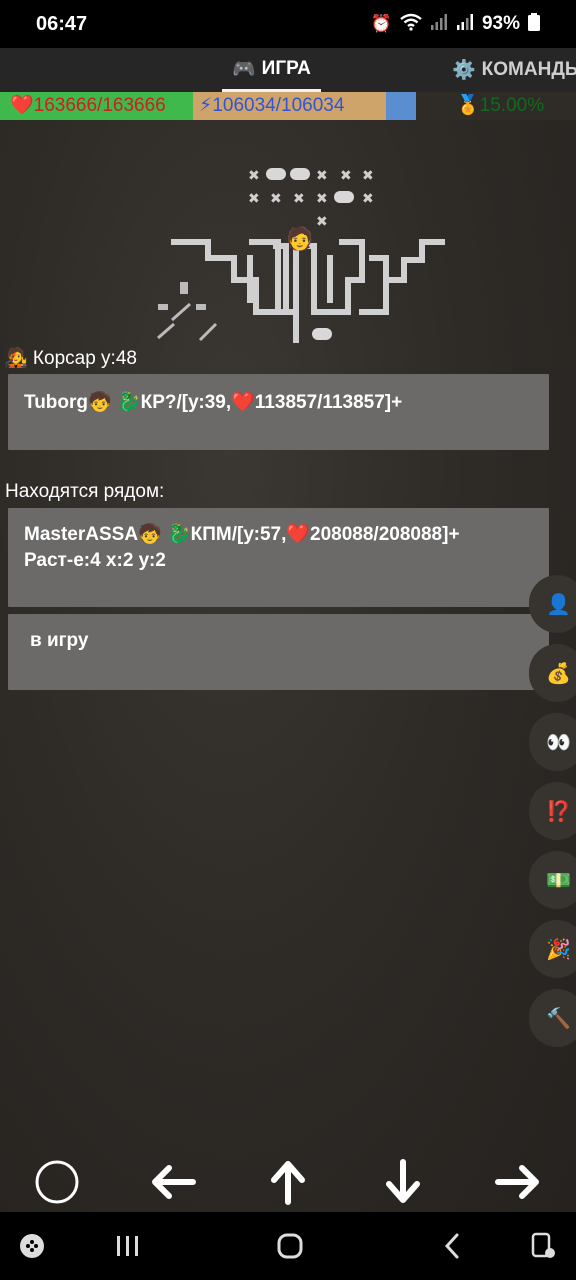 The image size is (576, 1280). I want to click on nearby-heading: Находятся рядом:, so click(85, 491).